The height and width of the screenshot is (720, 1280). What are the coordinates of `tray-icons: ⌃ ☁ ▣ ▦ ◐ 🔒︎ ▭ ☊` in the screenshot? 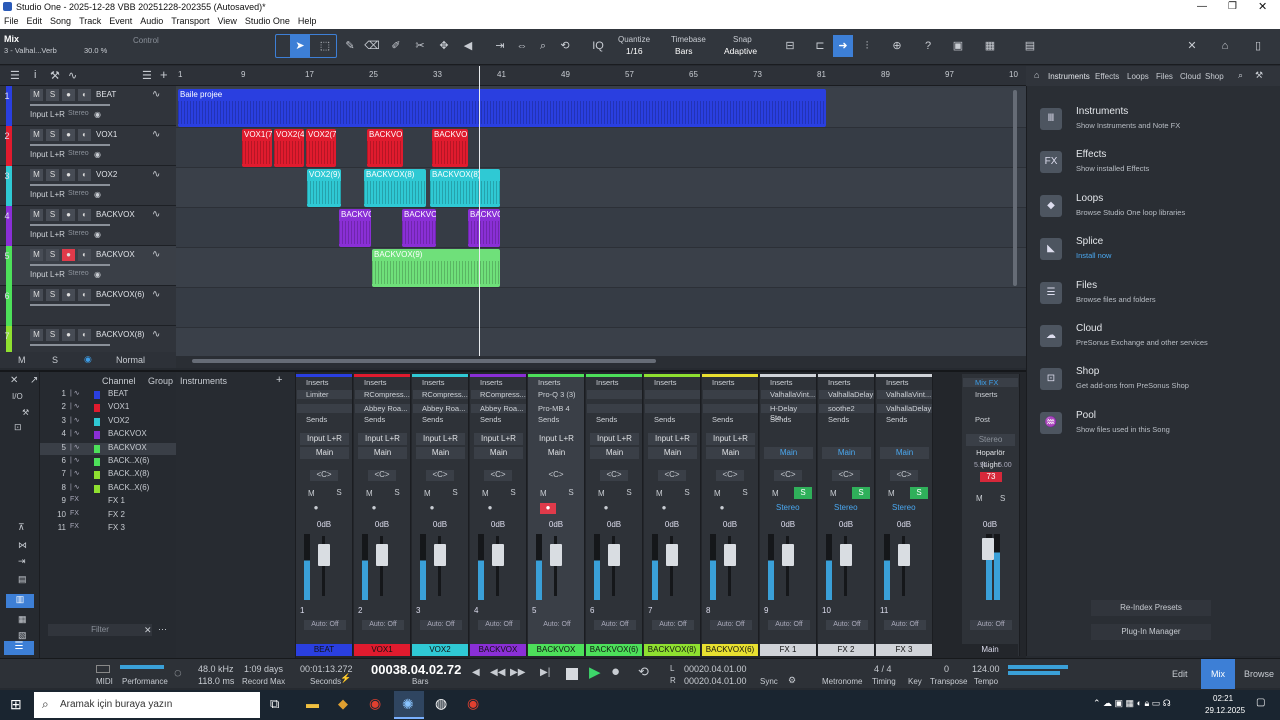 It's located at (1132, 703).